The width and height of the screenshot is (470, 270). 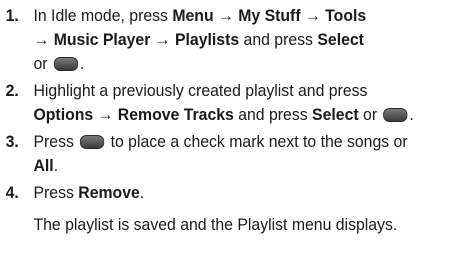 What do you see at coordinates (43, 165) in the screenshot?
I see `all-label: All` at bounding box center [43, 165].